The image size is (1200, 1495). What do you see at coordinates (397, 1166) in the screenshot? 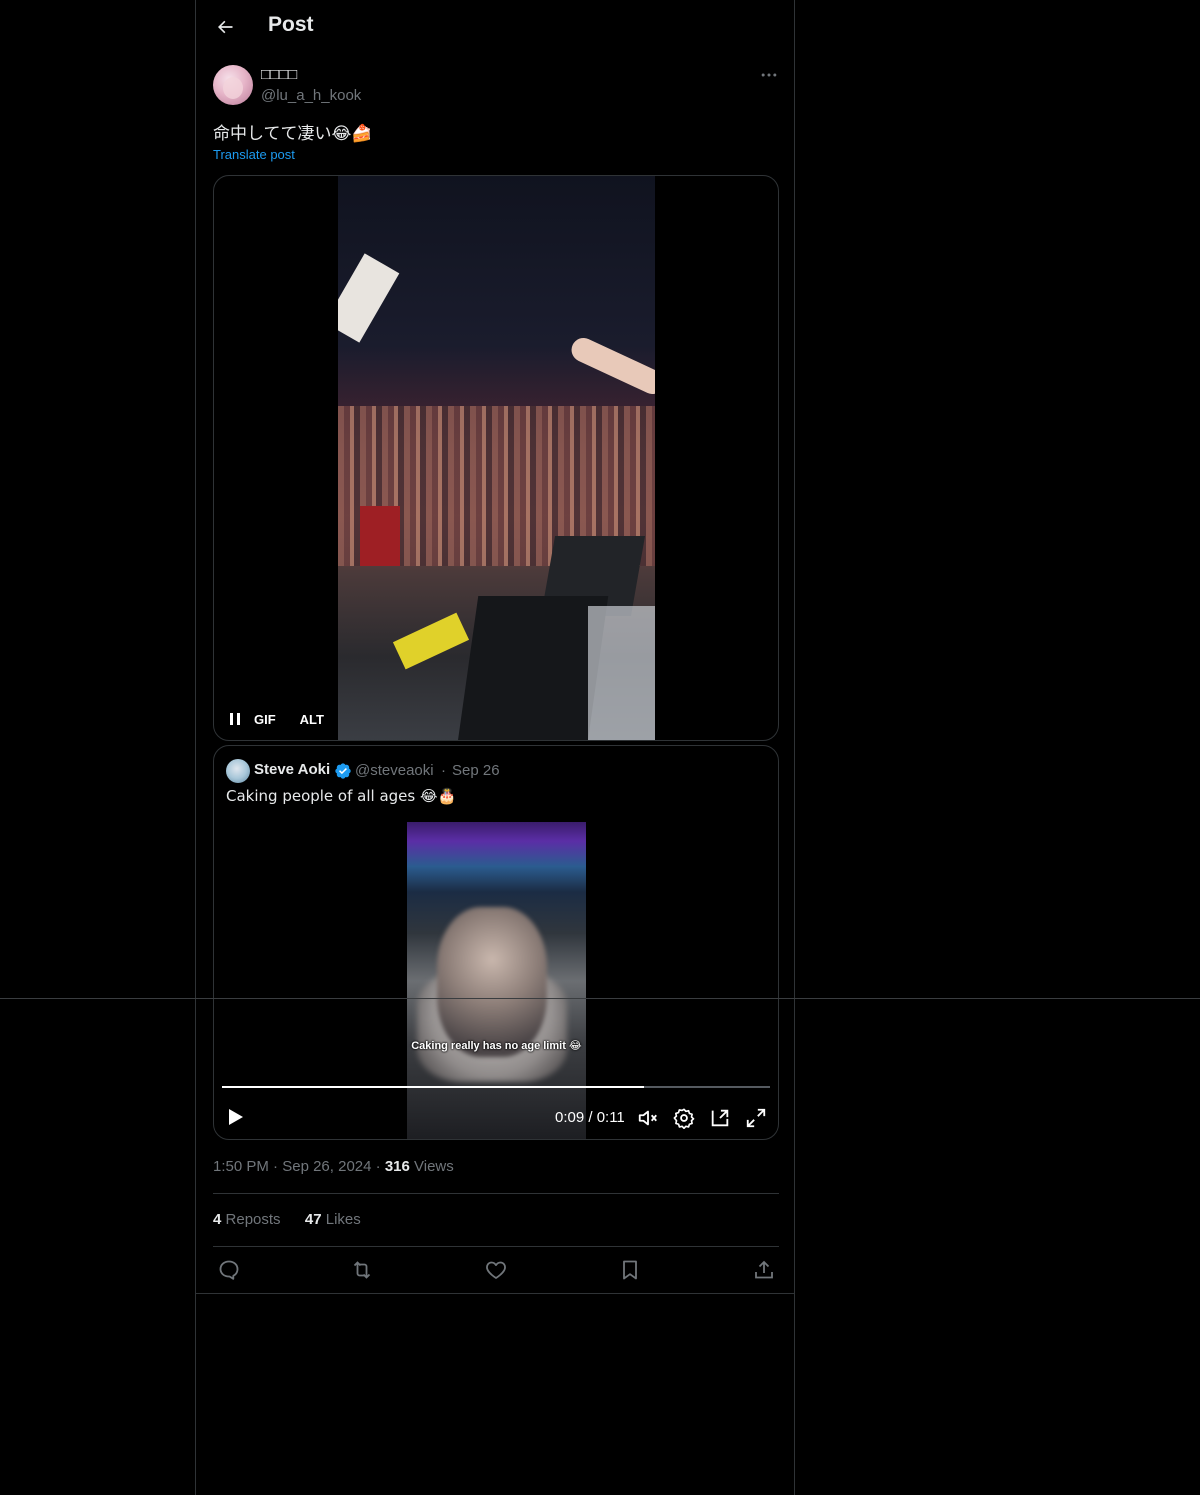
I see `views-count: 316` at bounding box center [397, 1166].